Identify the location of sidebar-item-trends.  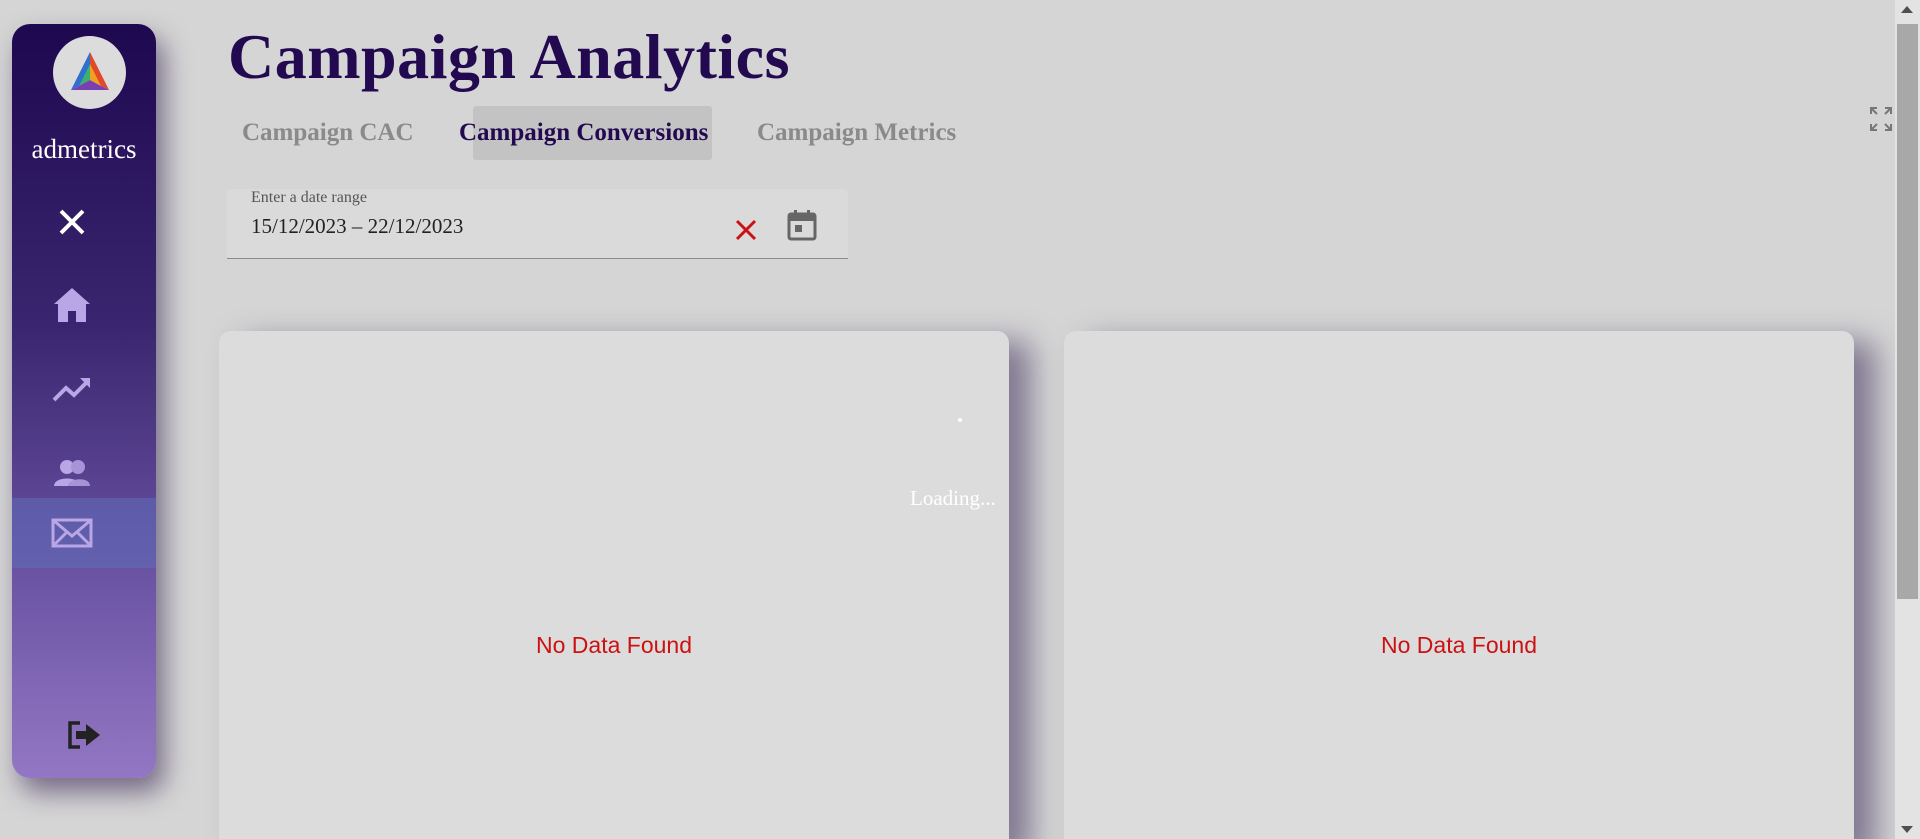
(84, 389).